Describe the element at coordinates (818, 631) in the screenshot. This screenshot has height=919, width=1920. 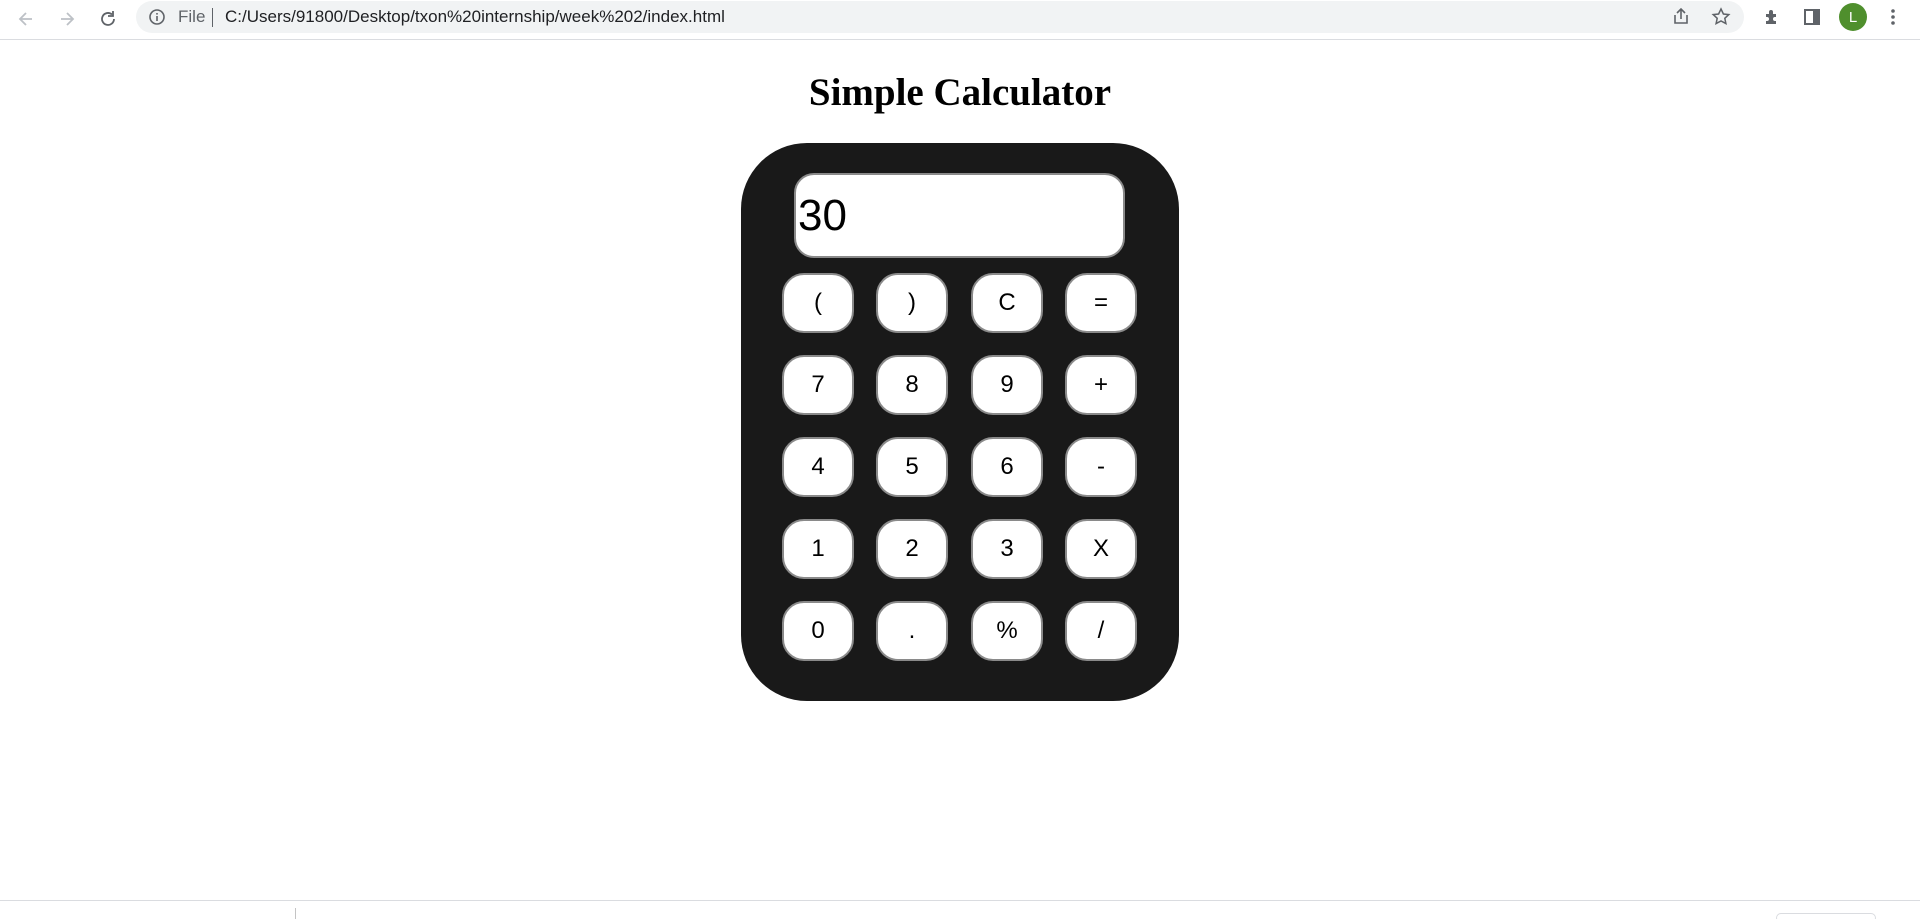
I see `key-0: 0` at that location.